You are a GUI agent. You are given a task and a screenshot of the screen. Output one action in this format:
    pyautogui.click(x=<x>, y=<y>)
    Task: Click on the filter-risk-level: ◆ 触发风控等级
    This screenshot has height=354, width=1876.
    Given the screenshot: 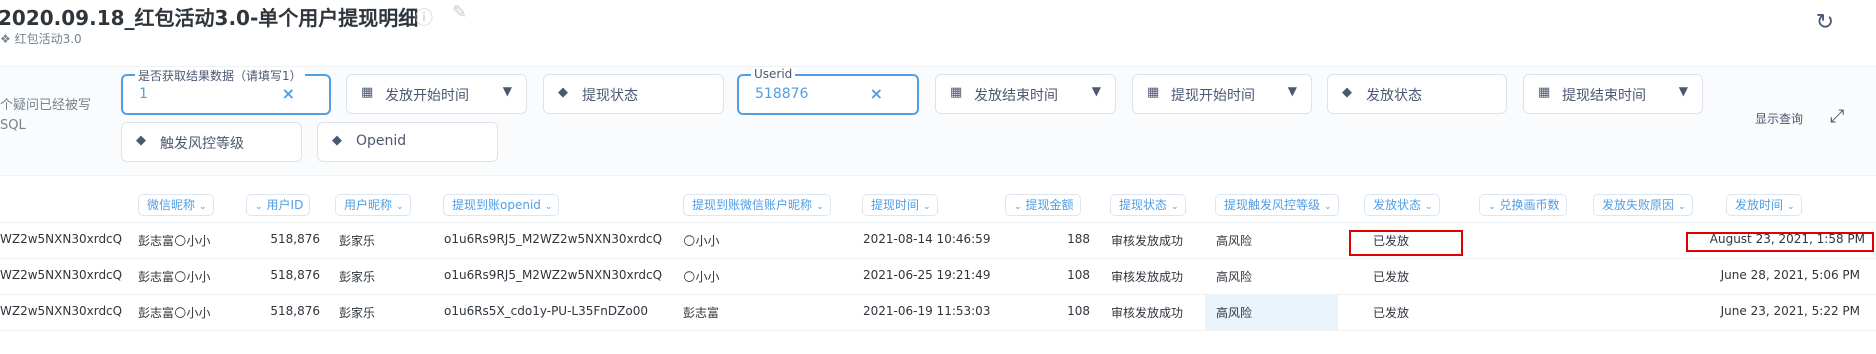 What is the action you would take?
    pyautogui.click(x=211, y=142)
    